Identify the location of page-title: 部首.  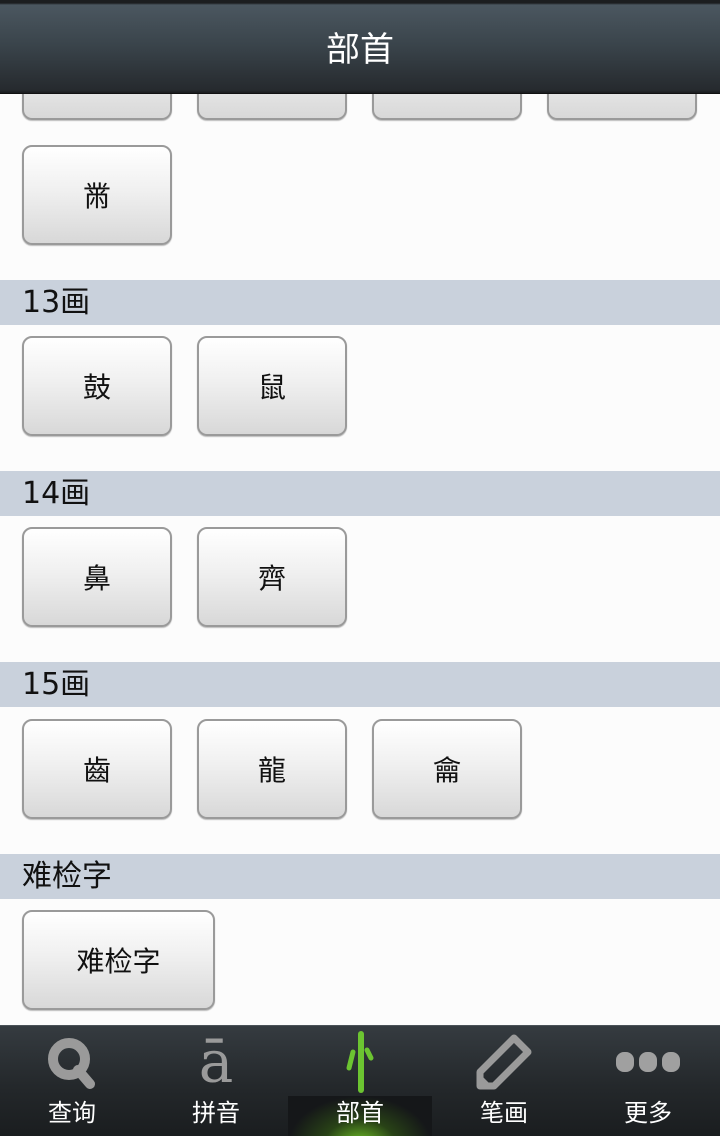
(360, 50).